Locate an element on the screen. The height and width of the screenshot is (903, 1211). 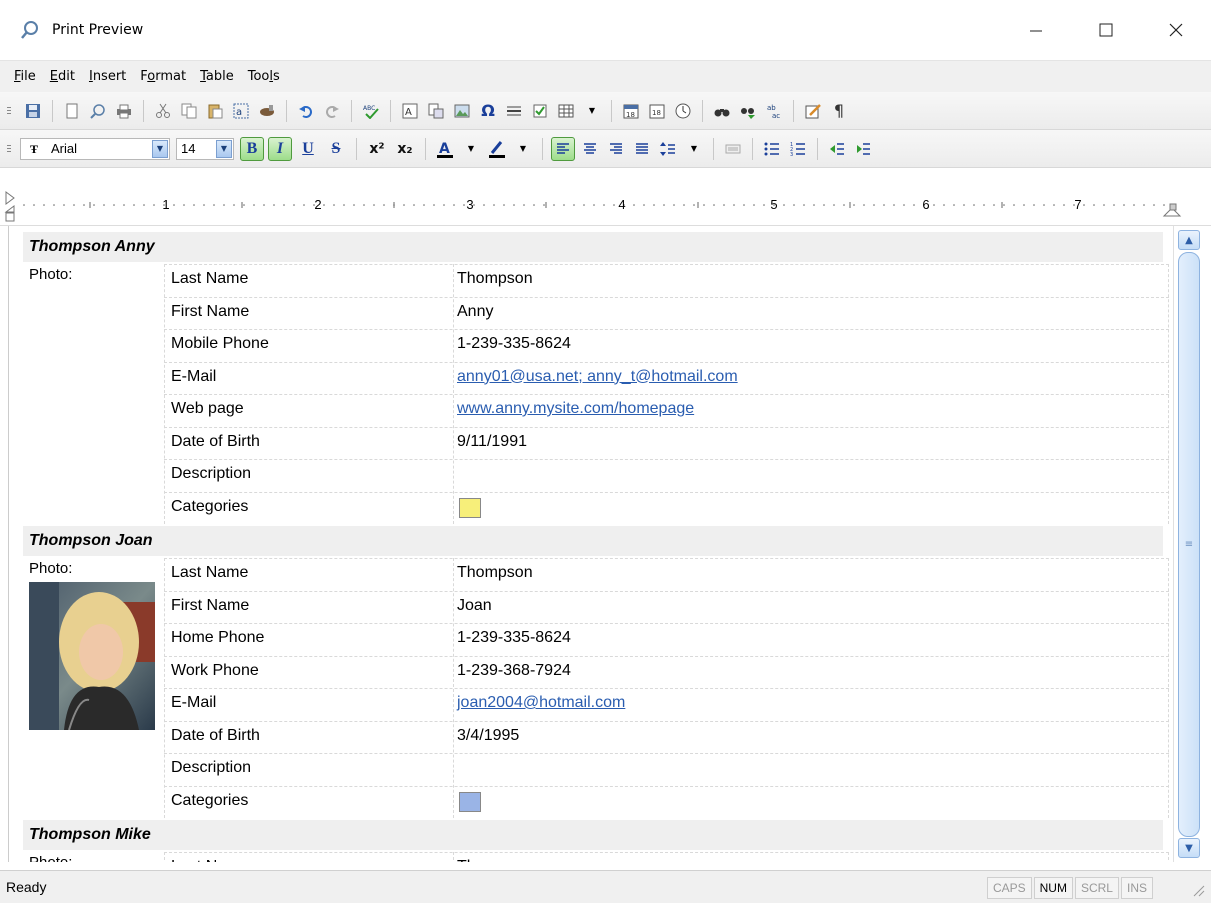
ruler-number: 7 is located at coordinates (1077, 204).